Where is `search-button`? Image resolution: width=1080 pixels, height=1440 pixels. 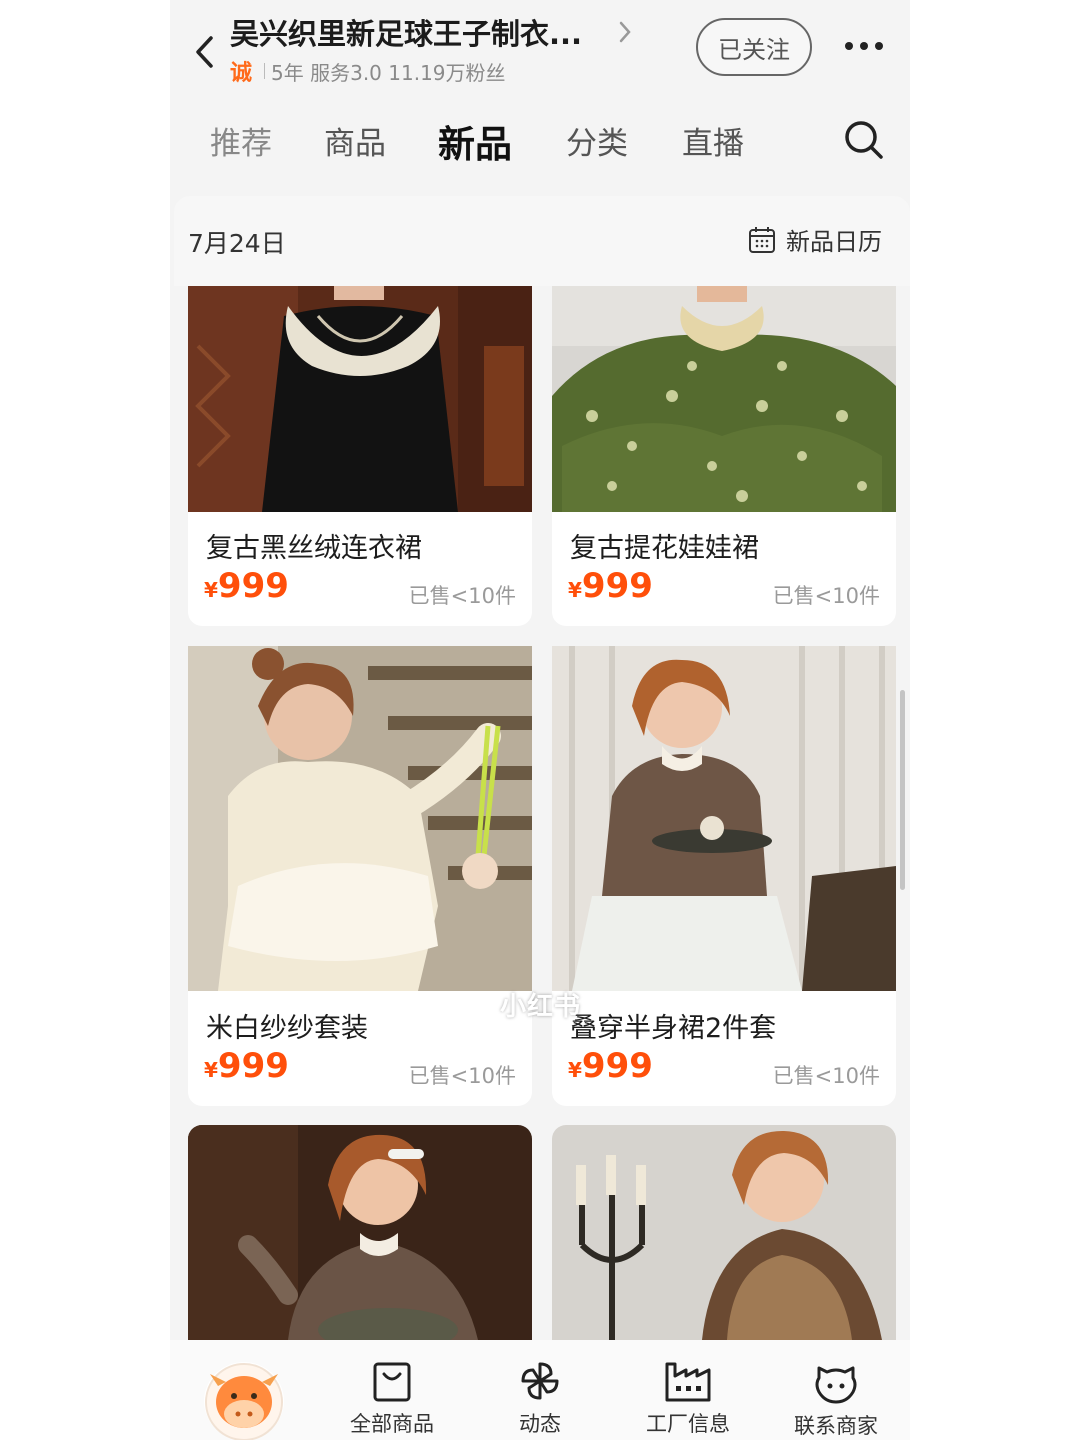 search-button is located at coordinates (864, 140).